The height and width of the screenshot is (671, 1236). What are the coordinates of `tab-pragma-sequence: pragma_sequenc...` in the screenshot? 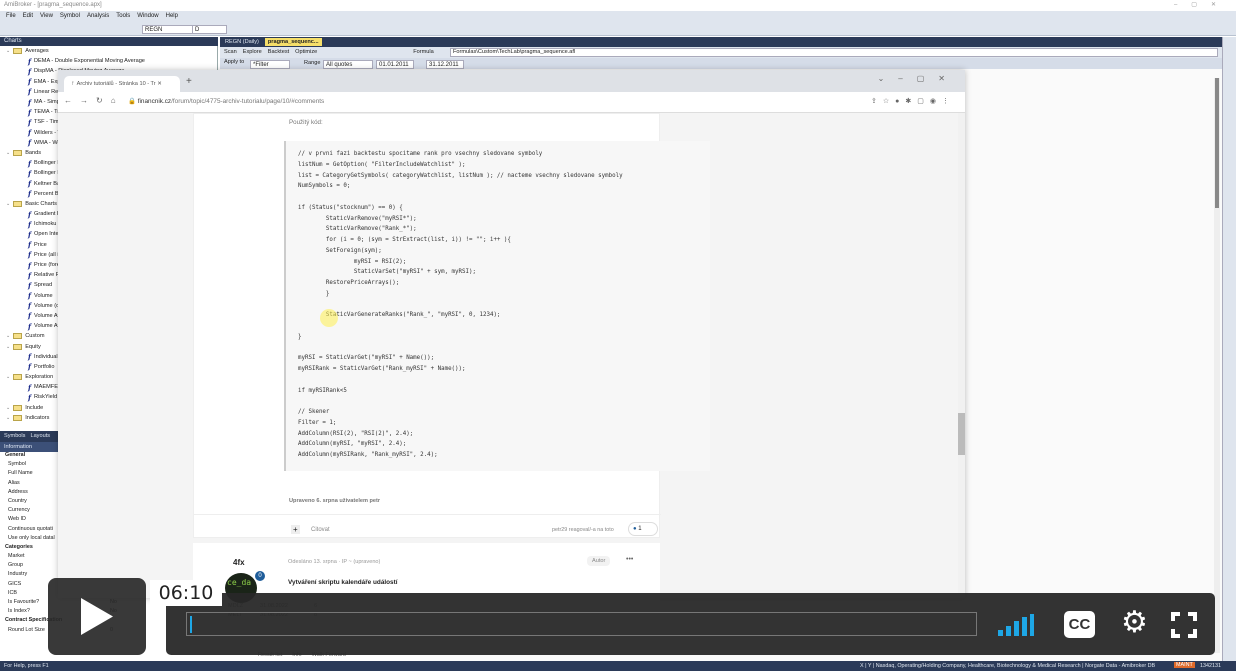 It's located at (293, 42).